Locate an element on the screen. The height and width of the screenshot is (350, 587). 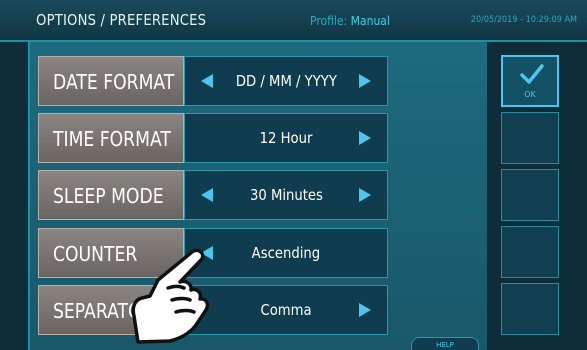
ok-label: OK is located at coordinates (530, 94).